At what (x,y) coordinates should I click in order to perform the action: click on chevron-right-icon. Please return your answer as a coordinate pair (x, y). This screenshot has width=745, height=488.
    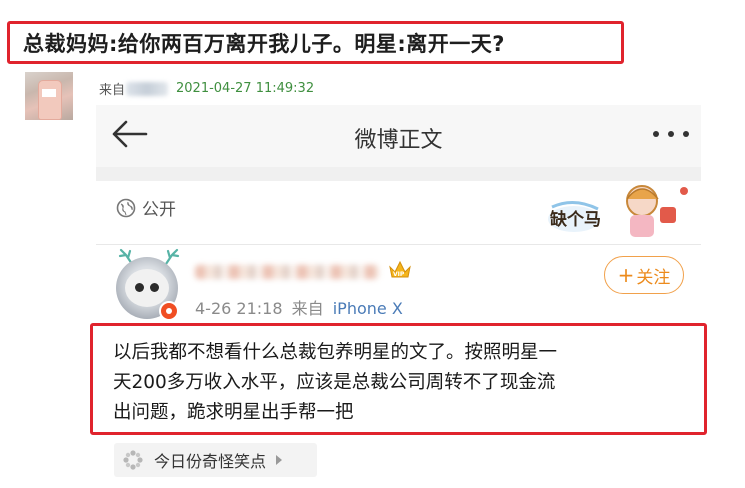
    Looking at the image, I should click on (279, 460).